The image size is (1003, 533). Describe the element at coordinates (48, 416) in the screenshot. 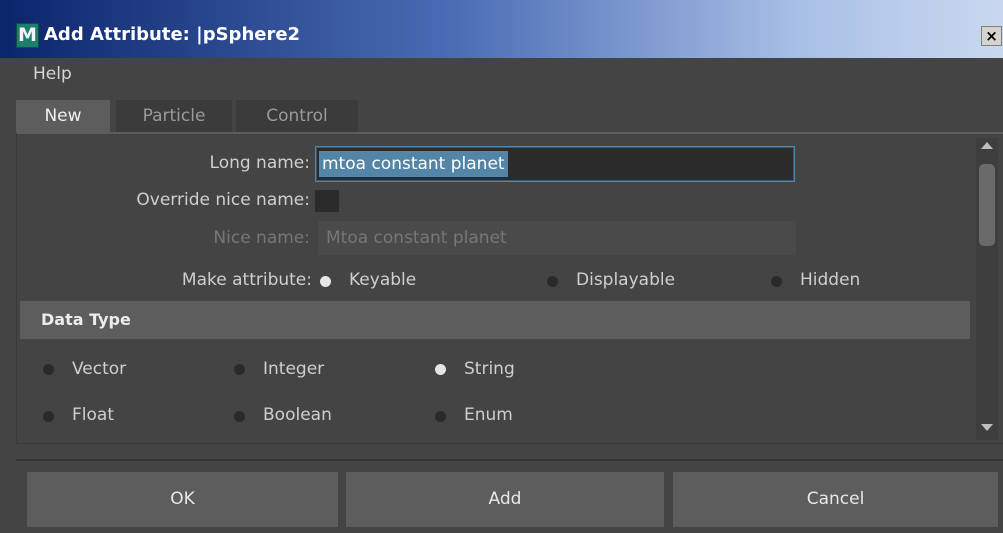

I see `radio-float` at that location.